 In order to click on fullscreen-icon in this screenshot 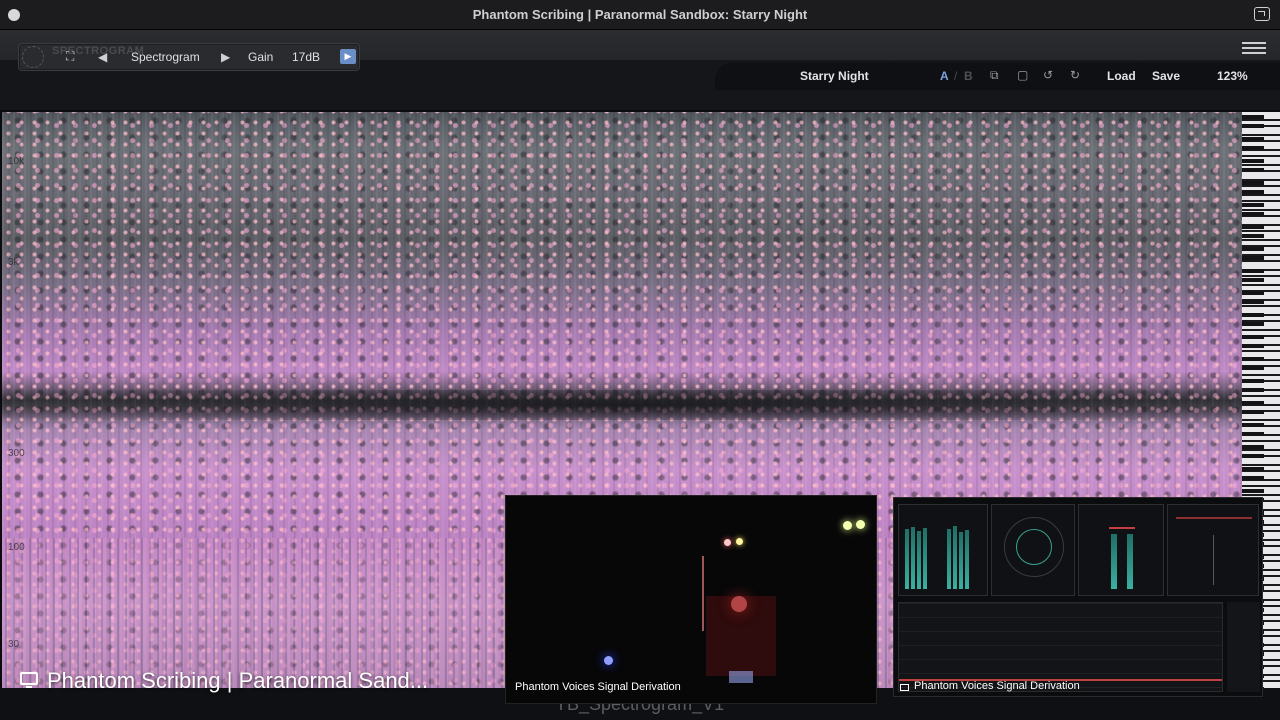, I will do `click(1262, 14)`.